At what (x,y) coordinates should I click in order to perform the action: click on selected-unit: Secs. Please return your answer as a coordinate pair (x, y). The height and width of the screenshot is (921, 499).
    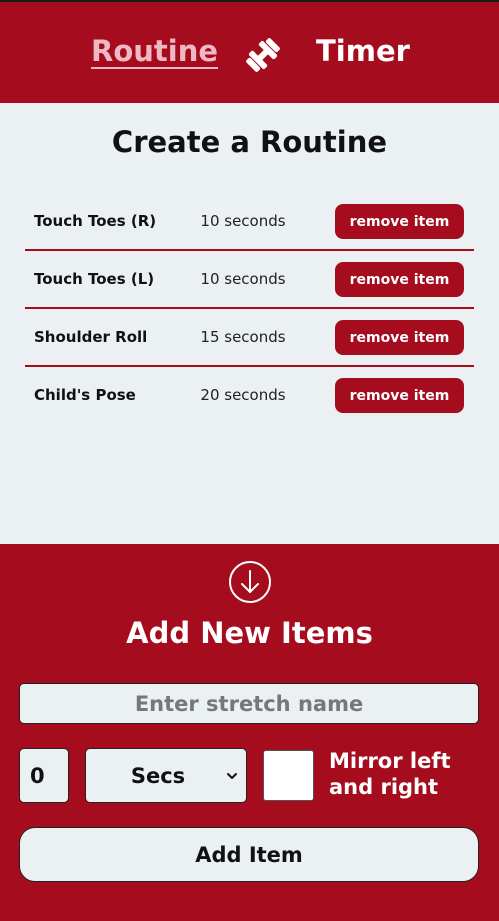
    Looking at the image, I should click on (158, 775).